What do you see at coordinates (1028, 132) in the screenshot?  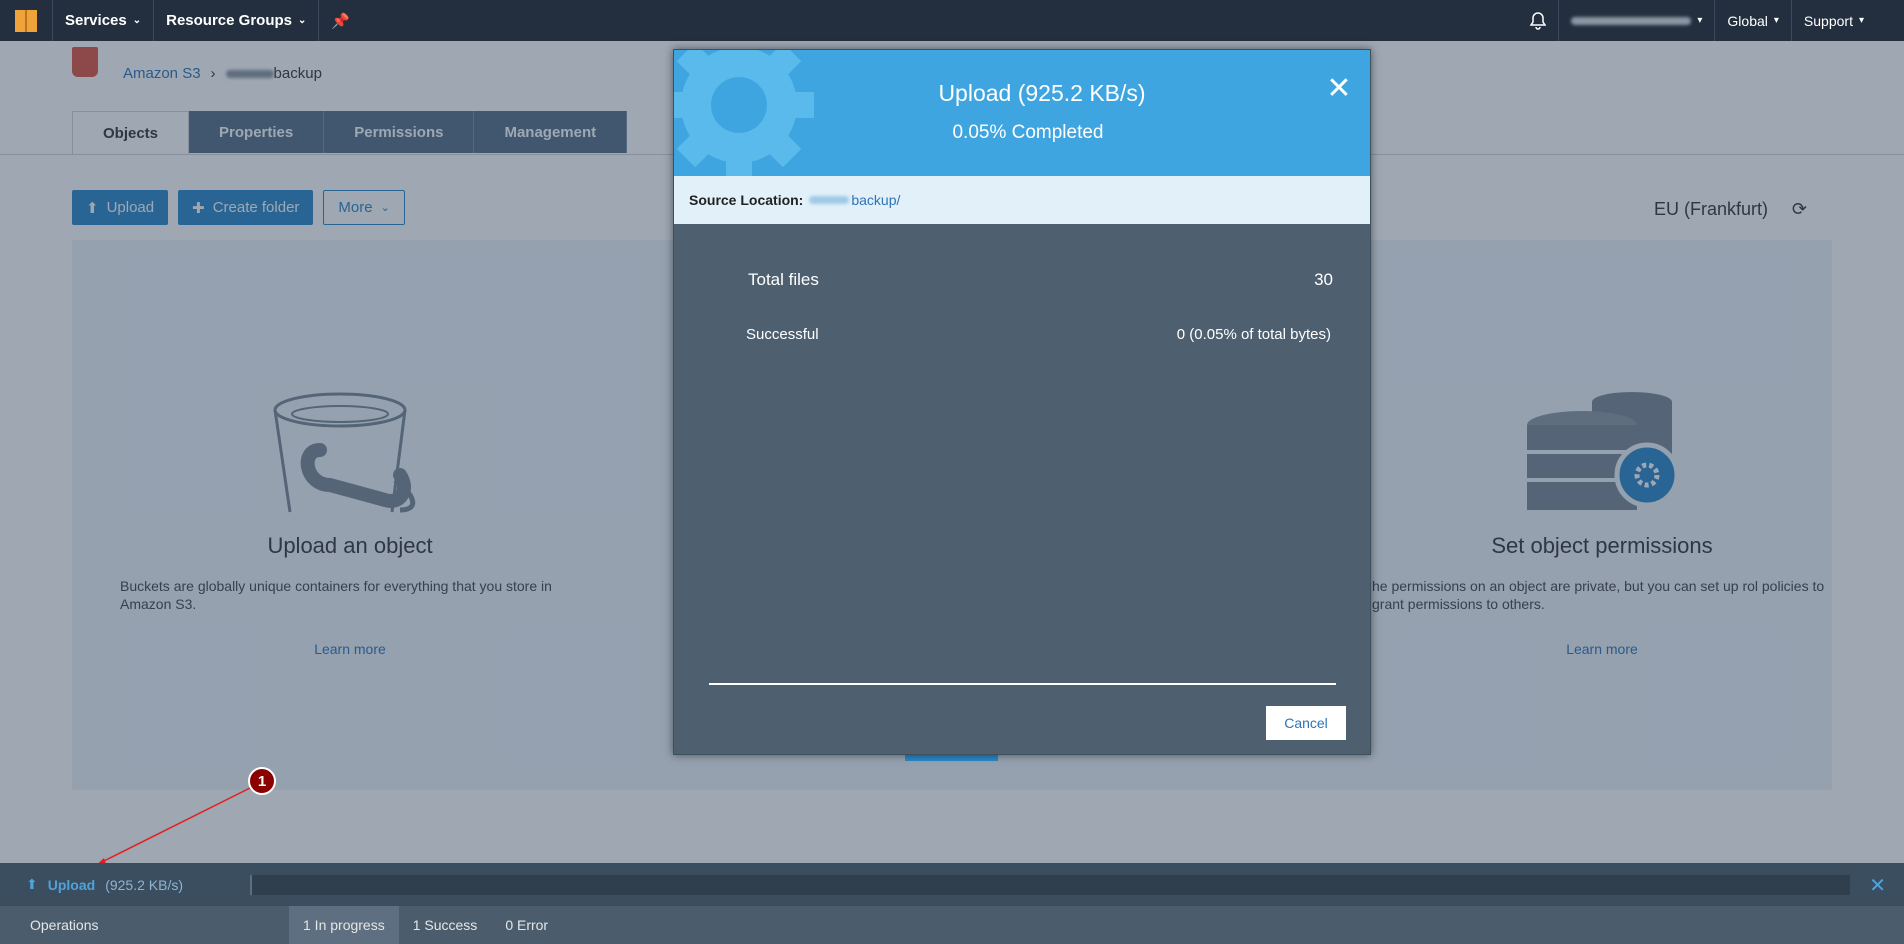 I see `dialog-progress-percent: 0.05% Completed` at bounding box center [1028, 132].